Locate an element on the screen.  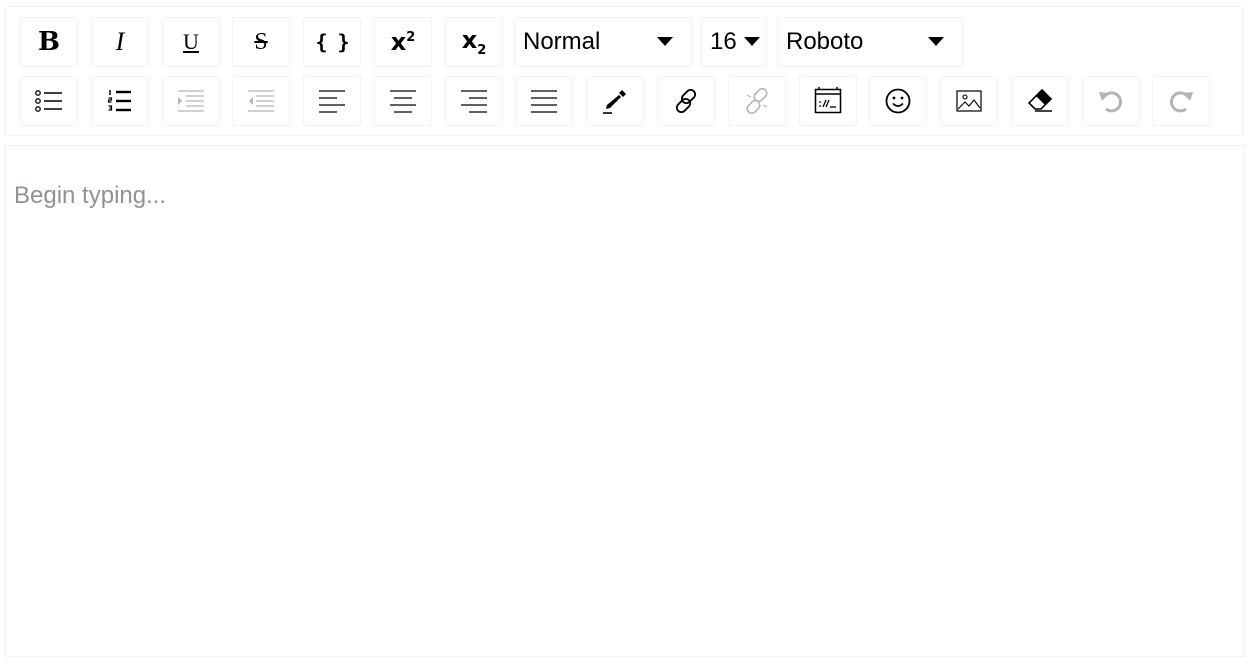
emoji-icon is located at coordinates (898, 101).